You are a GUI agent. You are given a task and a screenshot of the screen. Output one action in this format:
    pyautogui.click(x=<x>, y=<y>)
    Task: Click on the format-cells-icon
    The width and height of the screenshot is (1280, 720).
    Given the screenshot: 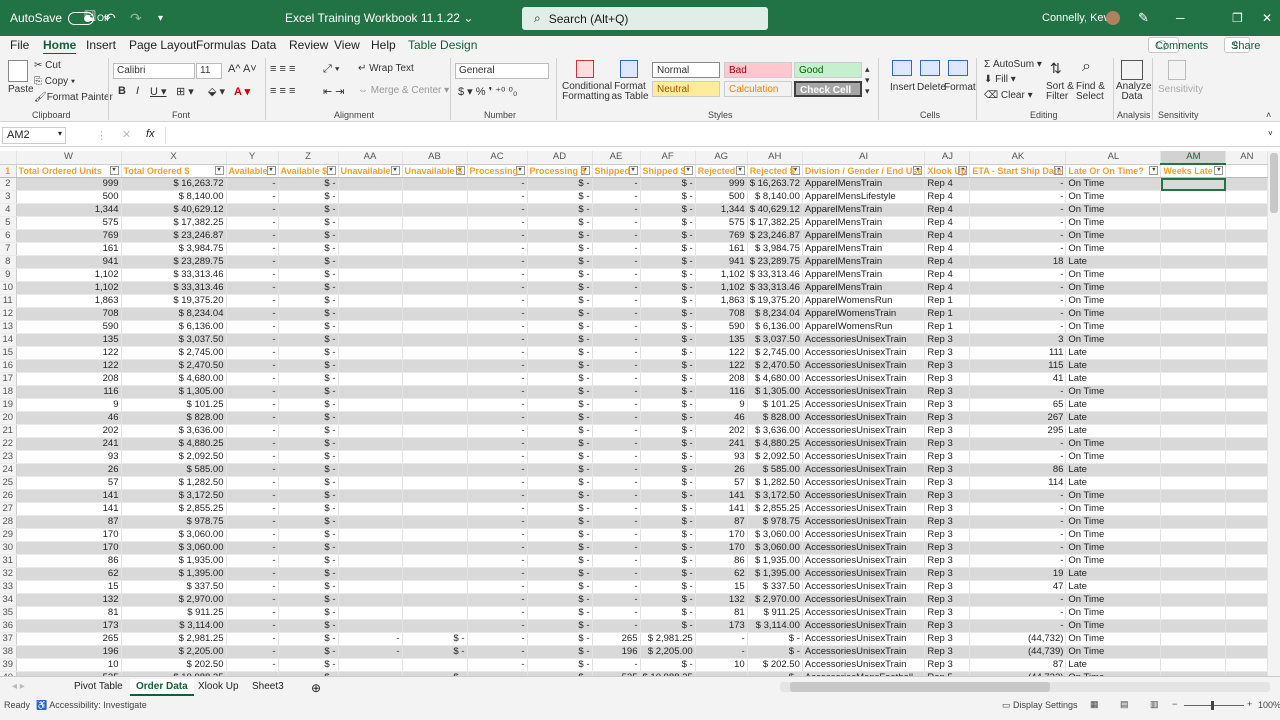 What is the action you would take?
    pyautogui.click(x=958, y=68)
    